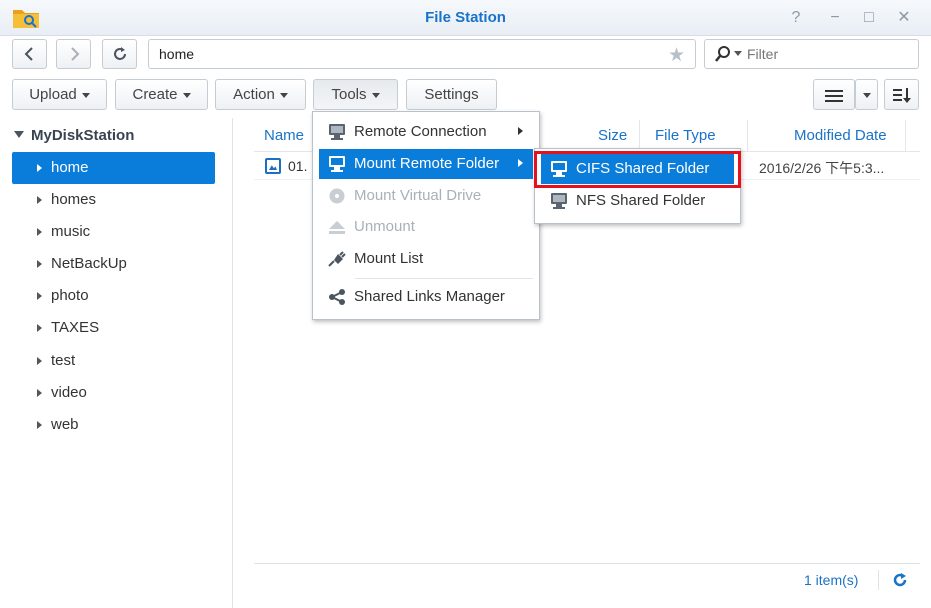 The height and width of the screenshot is (608, 931). I want to click on sidebar-item-taxes: TAXES, so click(113, 328).